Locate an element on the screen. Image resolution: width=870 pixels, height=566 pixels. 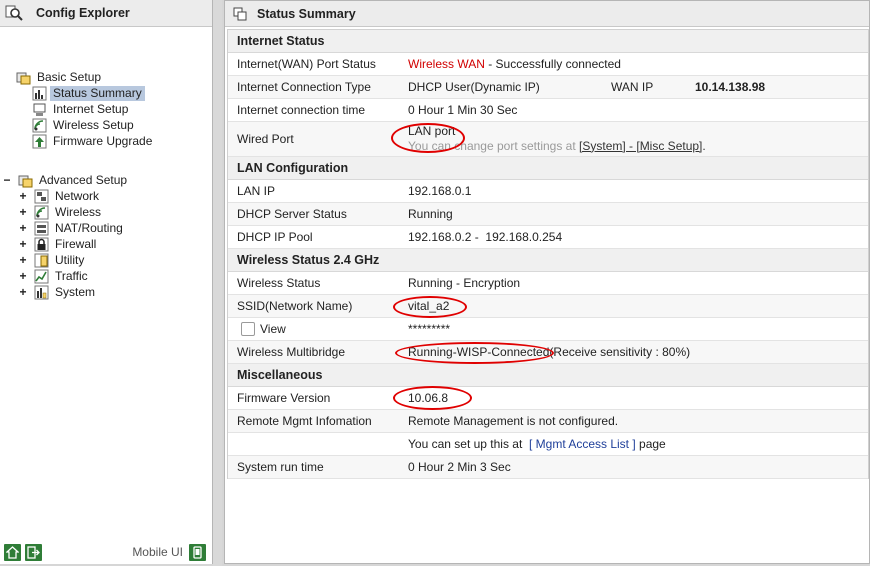
wired-port-note-text: You can change port settings at is located at coordinates (494, 145).